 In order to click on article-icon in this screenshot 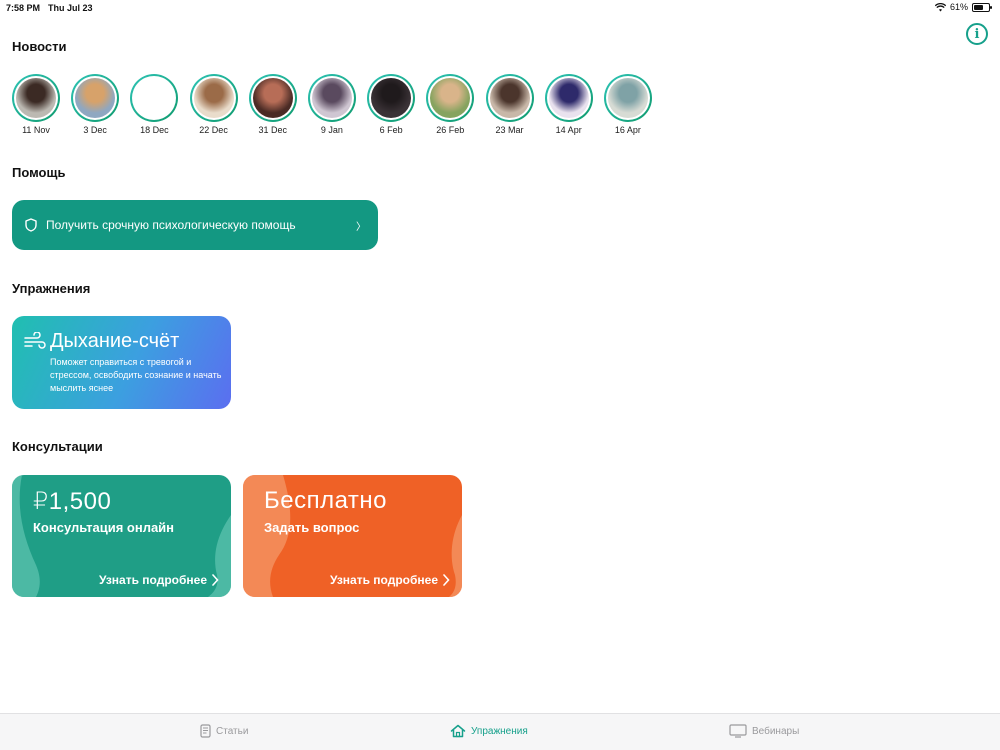, I will do `click(205, 731)`.